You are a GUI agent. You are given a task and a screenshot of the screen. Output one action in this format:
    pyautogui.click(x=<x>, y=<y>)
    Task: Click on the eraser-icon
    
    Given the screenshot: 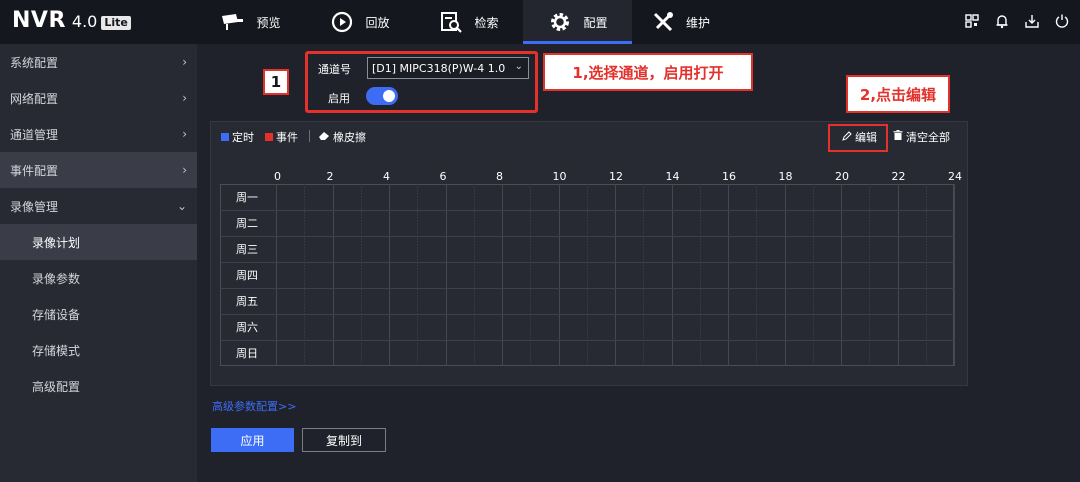 What is the action you would take?
    pyautogui.click(x=324, y=137)
    